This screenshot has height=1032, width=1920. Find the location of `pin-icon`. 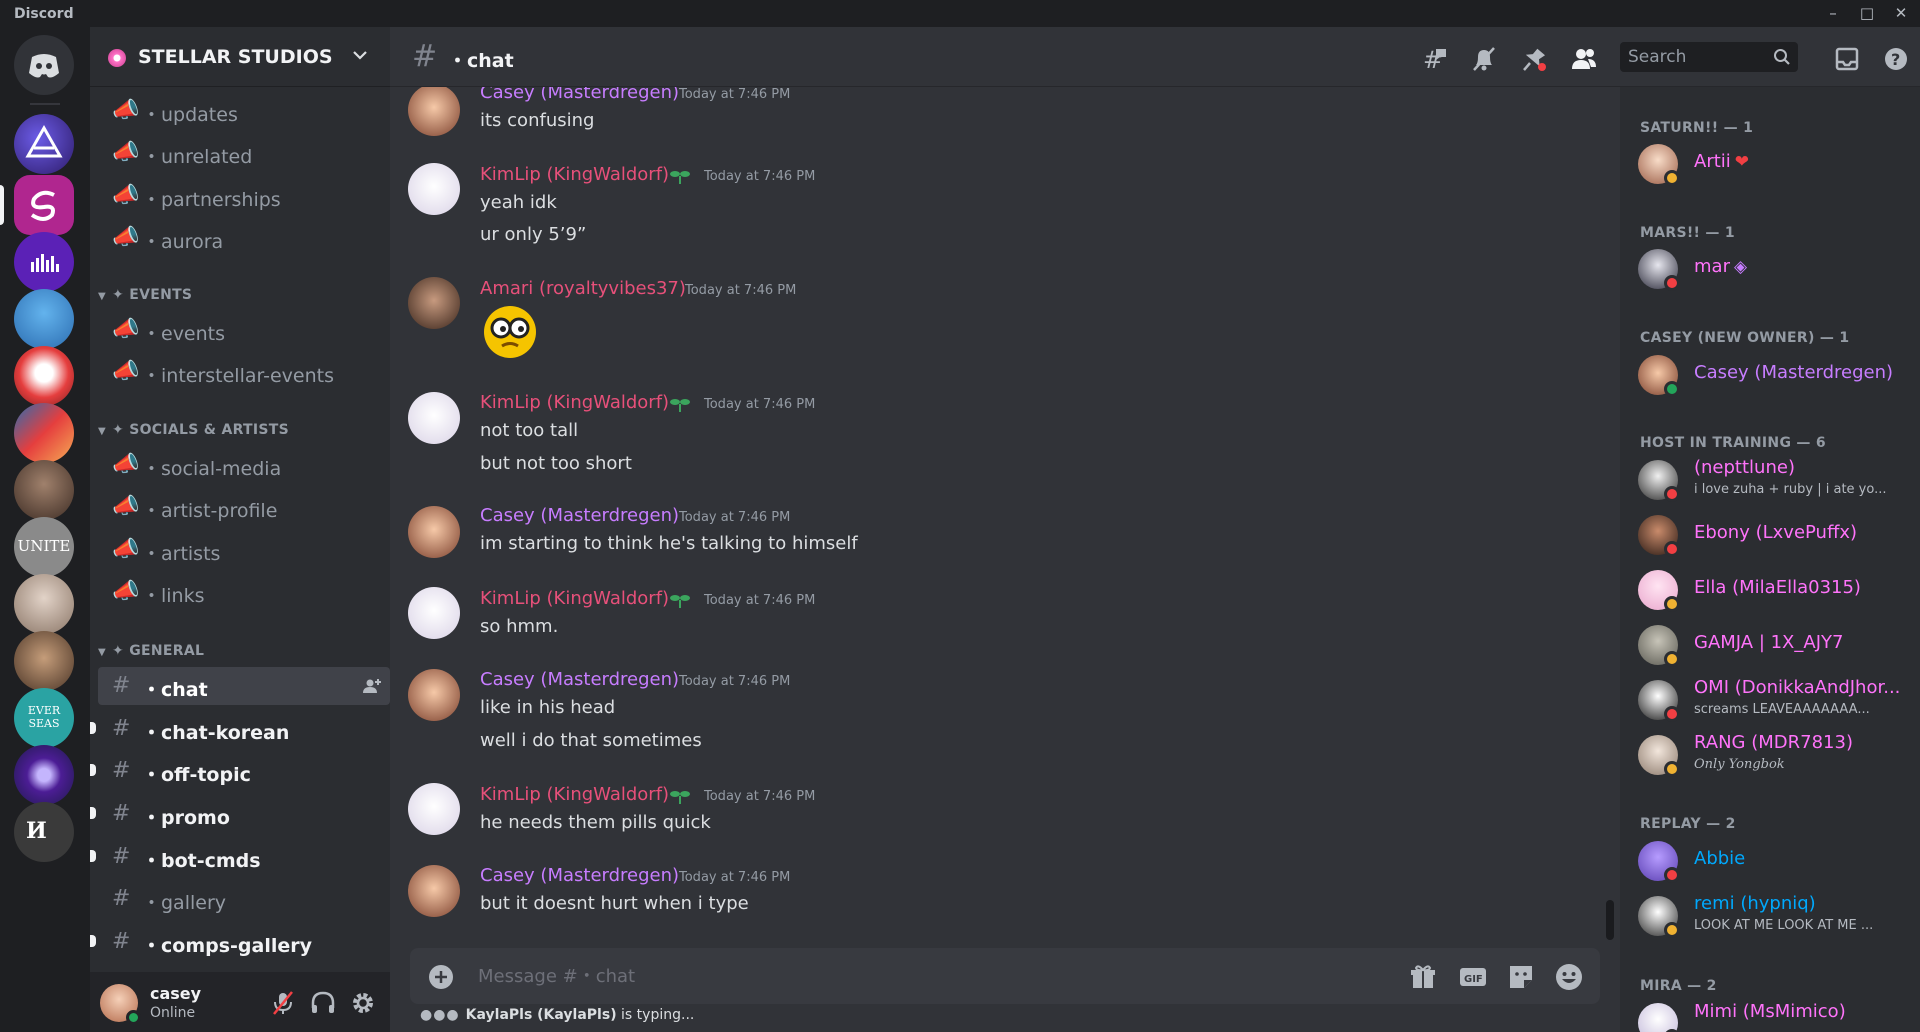

pin-icon is located at coordinates (1534, 59).